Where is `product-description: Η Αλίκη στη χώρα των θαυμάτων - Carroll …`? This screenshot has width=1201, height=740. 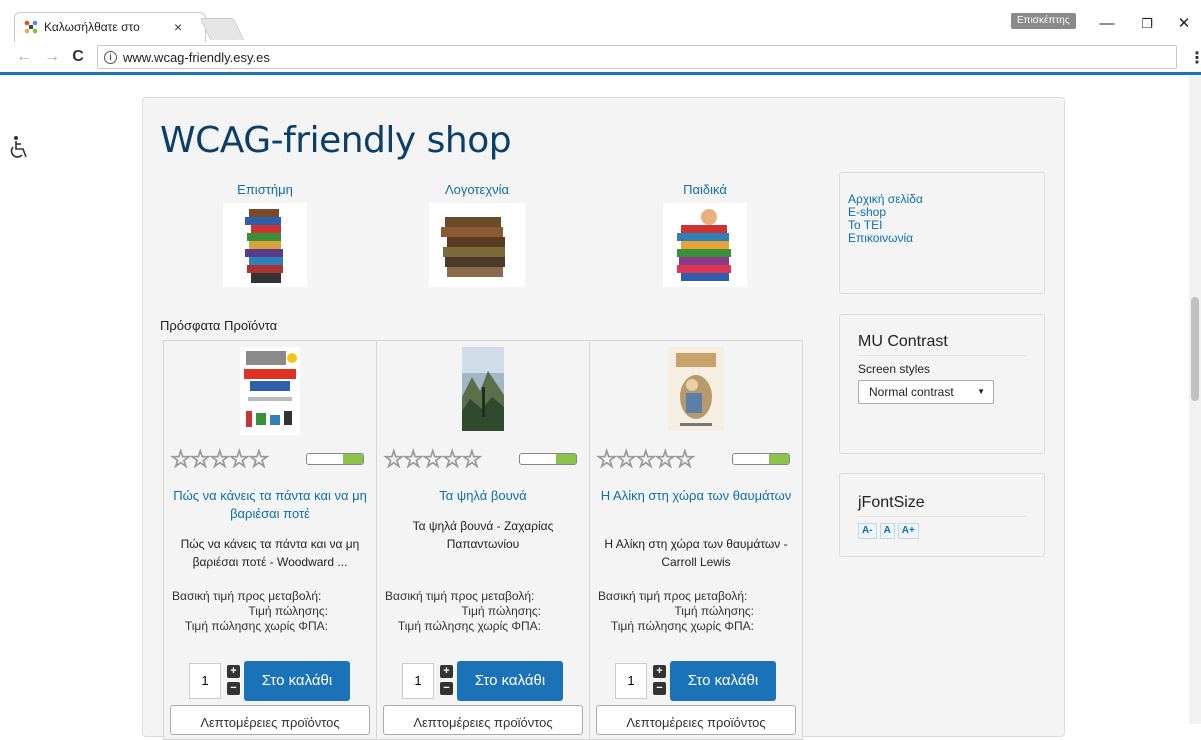 product-description: Η Αλίκη στη χώρα των θαυμάτων - Carroll … is located at coordinates (696, 553).